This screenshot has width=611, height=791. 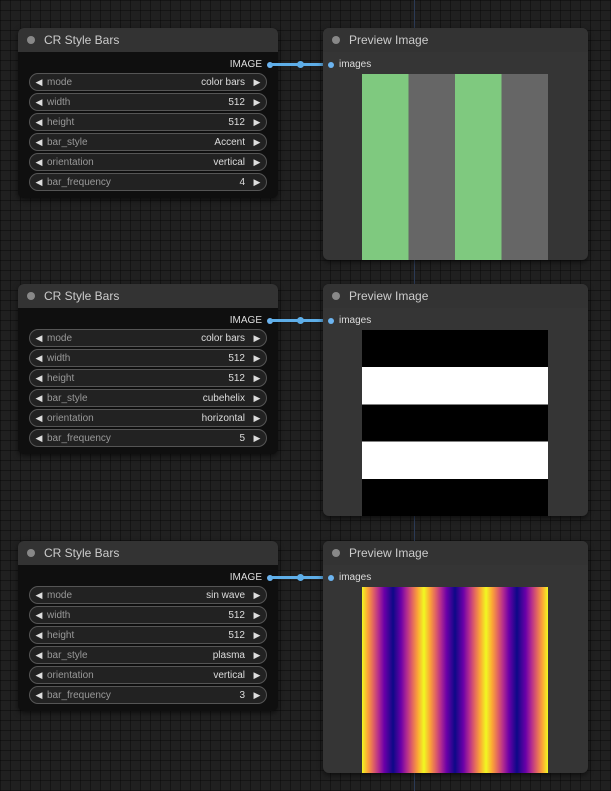 I want to click on node-title: CR Style Bars, so click(x=82, y=296).